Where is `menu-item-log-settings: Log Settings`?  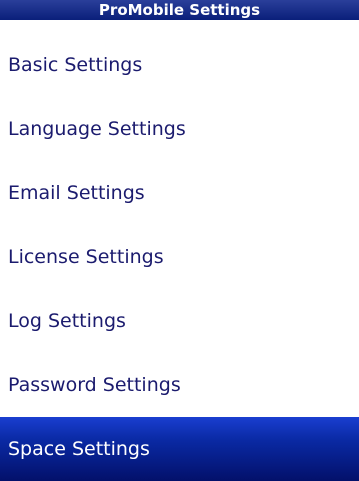 menu-item-log-settings: Log Settings is located at coordinates (179, 321).